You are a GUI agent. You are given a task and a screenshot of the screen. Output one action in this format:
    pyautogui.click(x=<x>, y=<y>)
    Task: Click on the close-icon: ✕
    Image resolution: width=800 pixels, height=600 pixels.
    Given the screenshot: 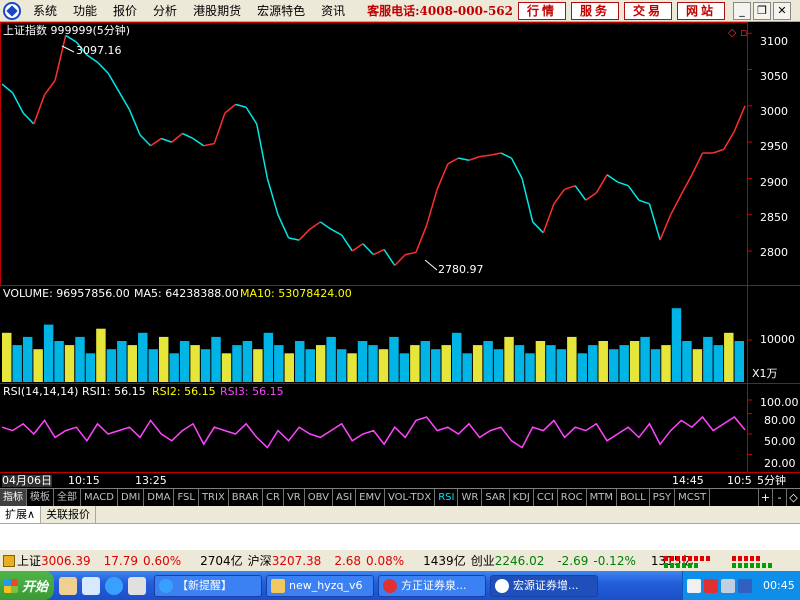 What is the action you would take?
    pyautogui.click(x=782, y=10)
    